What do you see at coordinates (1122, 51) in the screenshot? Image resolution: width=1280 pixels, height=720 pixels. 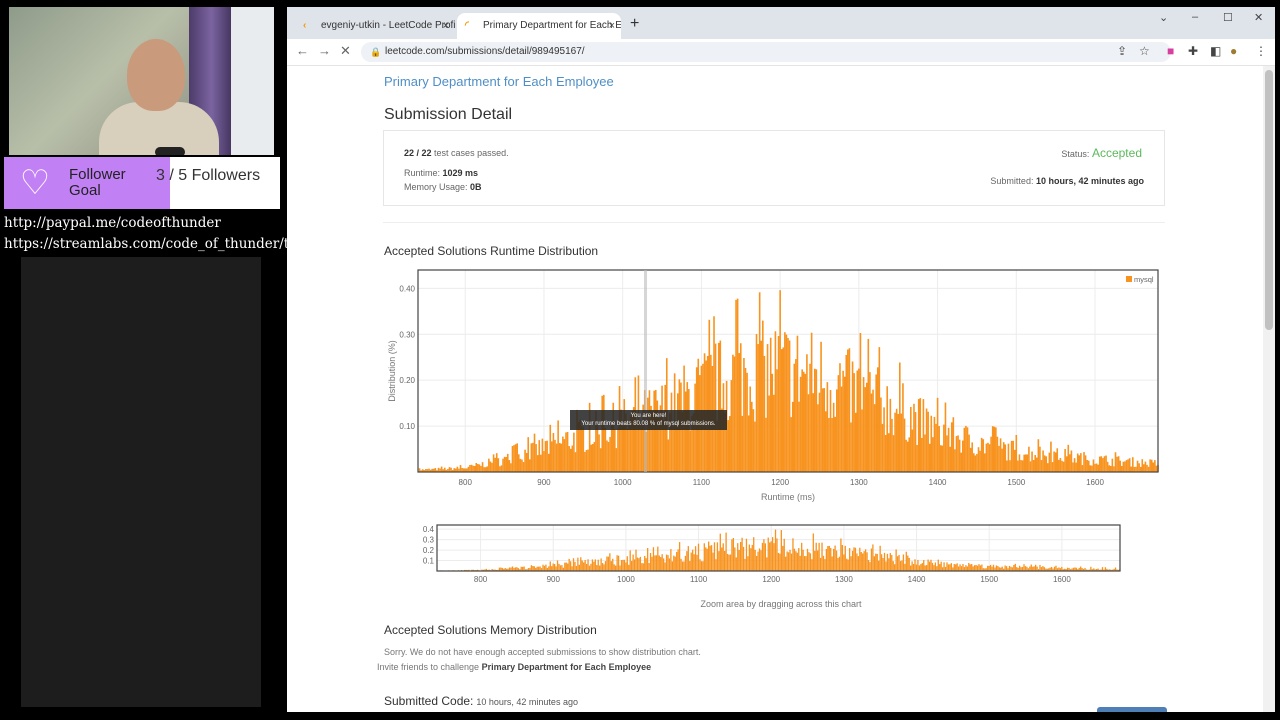 I see `share-icon: ⇪` at bounding box center [1122, 51].